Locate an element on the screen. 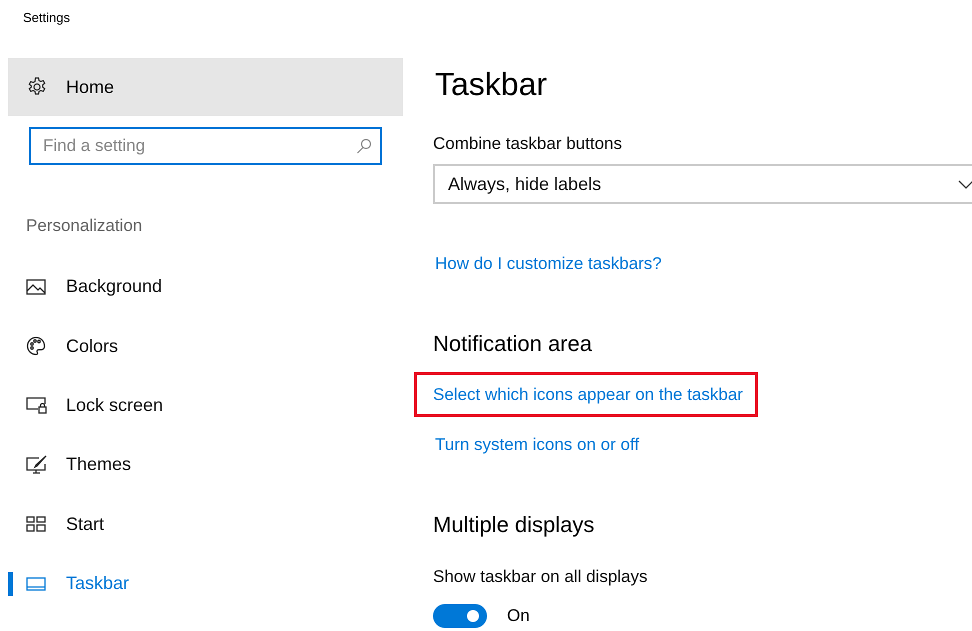 The image size is (972, 631). setting-label: Combine taskbar buttons is located at coordinates (527, 144).